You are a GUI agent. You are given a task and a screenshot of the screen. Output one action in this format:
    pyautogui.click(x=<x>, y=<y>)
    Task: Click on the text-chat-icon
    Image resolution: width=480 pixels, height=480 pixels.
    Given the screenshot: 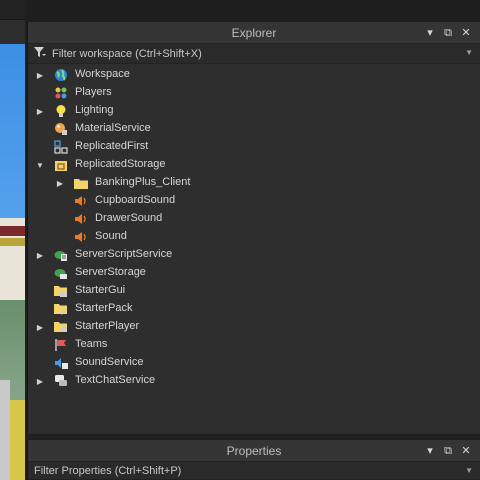 What is the action you would take?
    pyautogui.click(x=61, y=381)
    